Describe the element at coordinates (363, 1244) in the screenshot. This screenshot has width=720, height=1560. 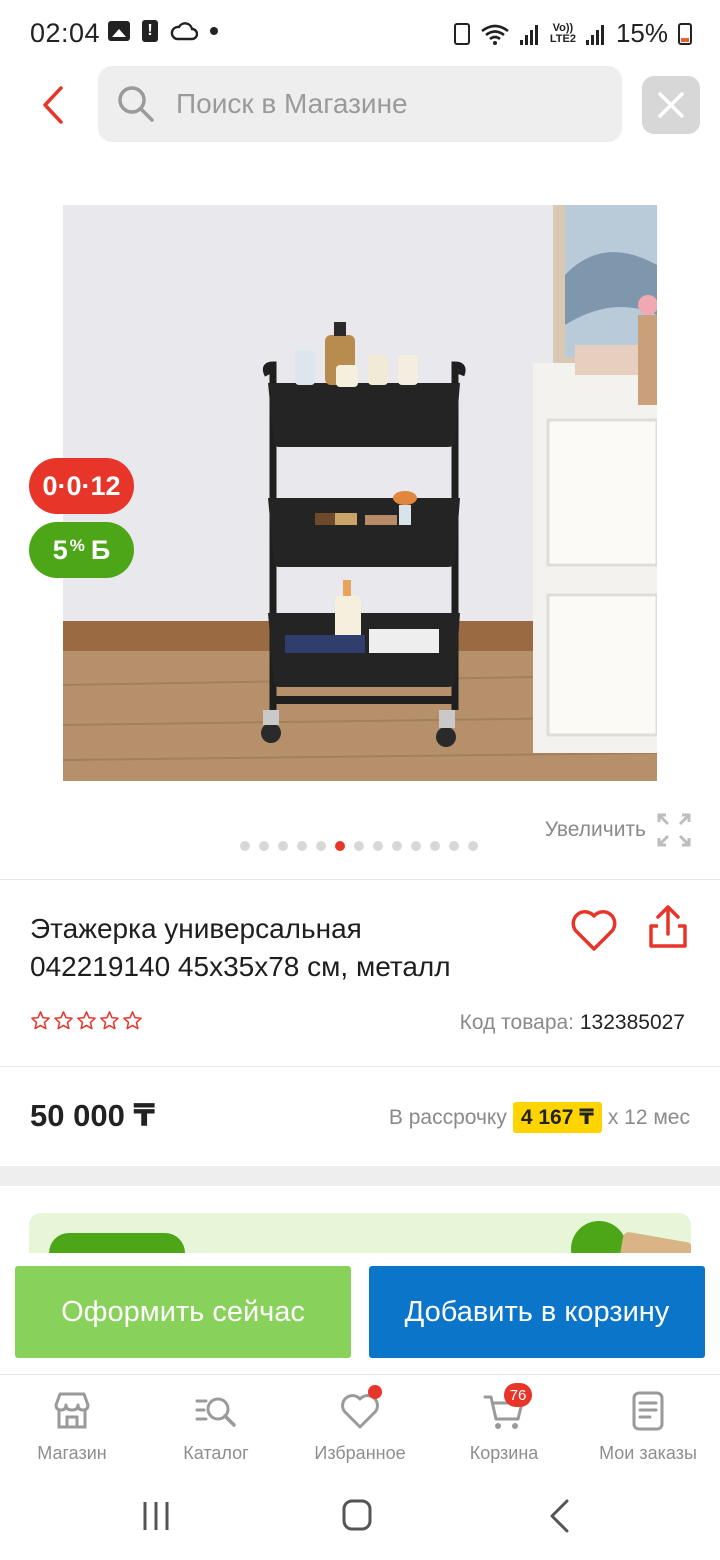
I see `promo-text-hidden` at that location.